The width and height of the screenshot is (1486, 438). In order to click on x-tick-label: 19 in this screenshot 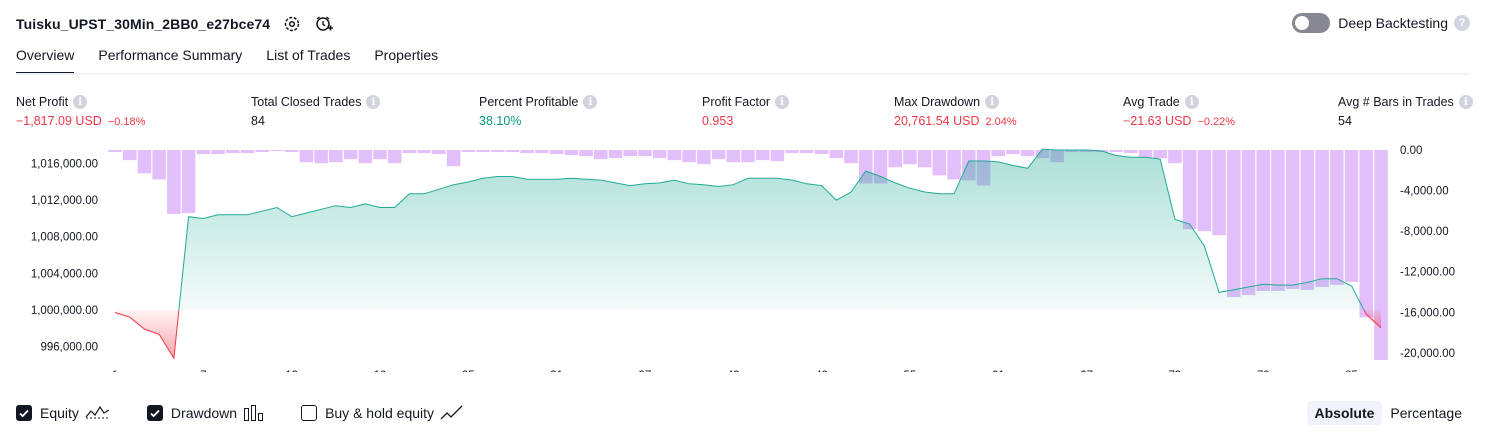, I will do `click(380, 371)`.